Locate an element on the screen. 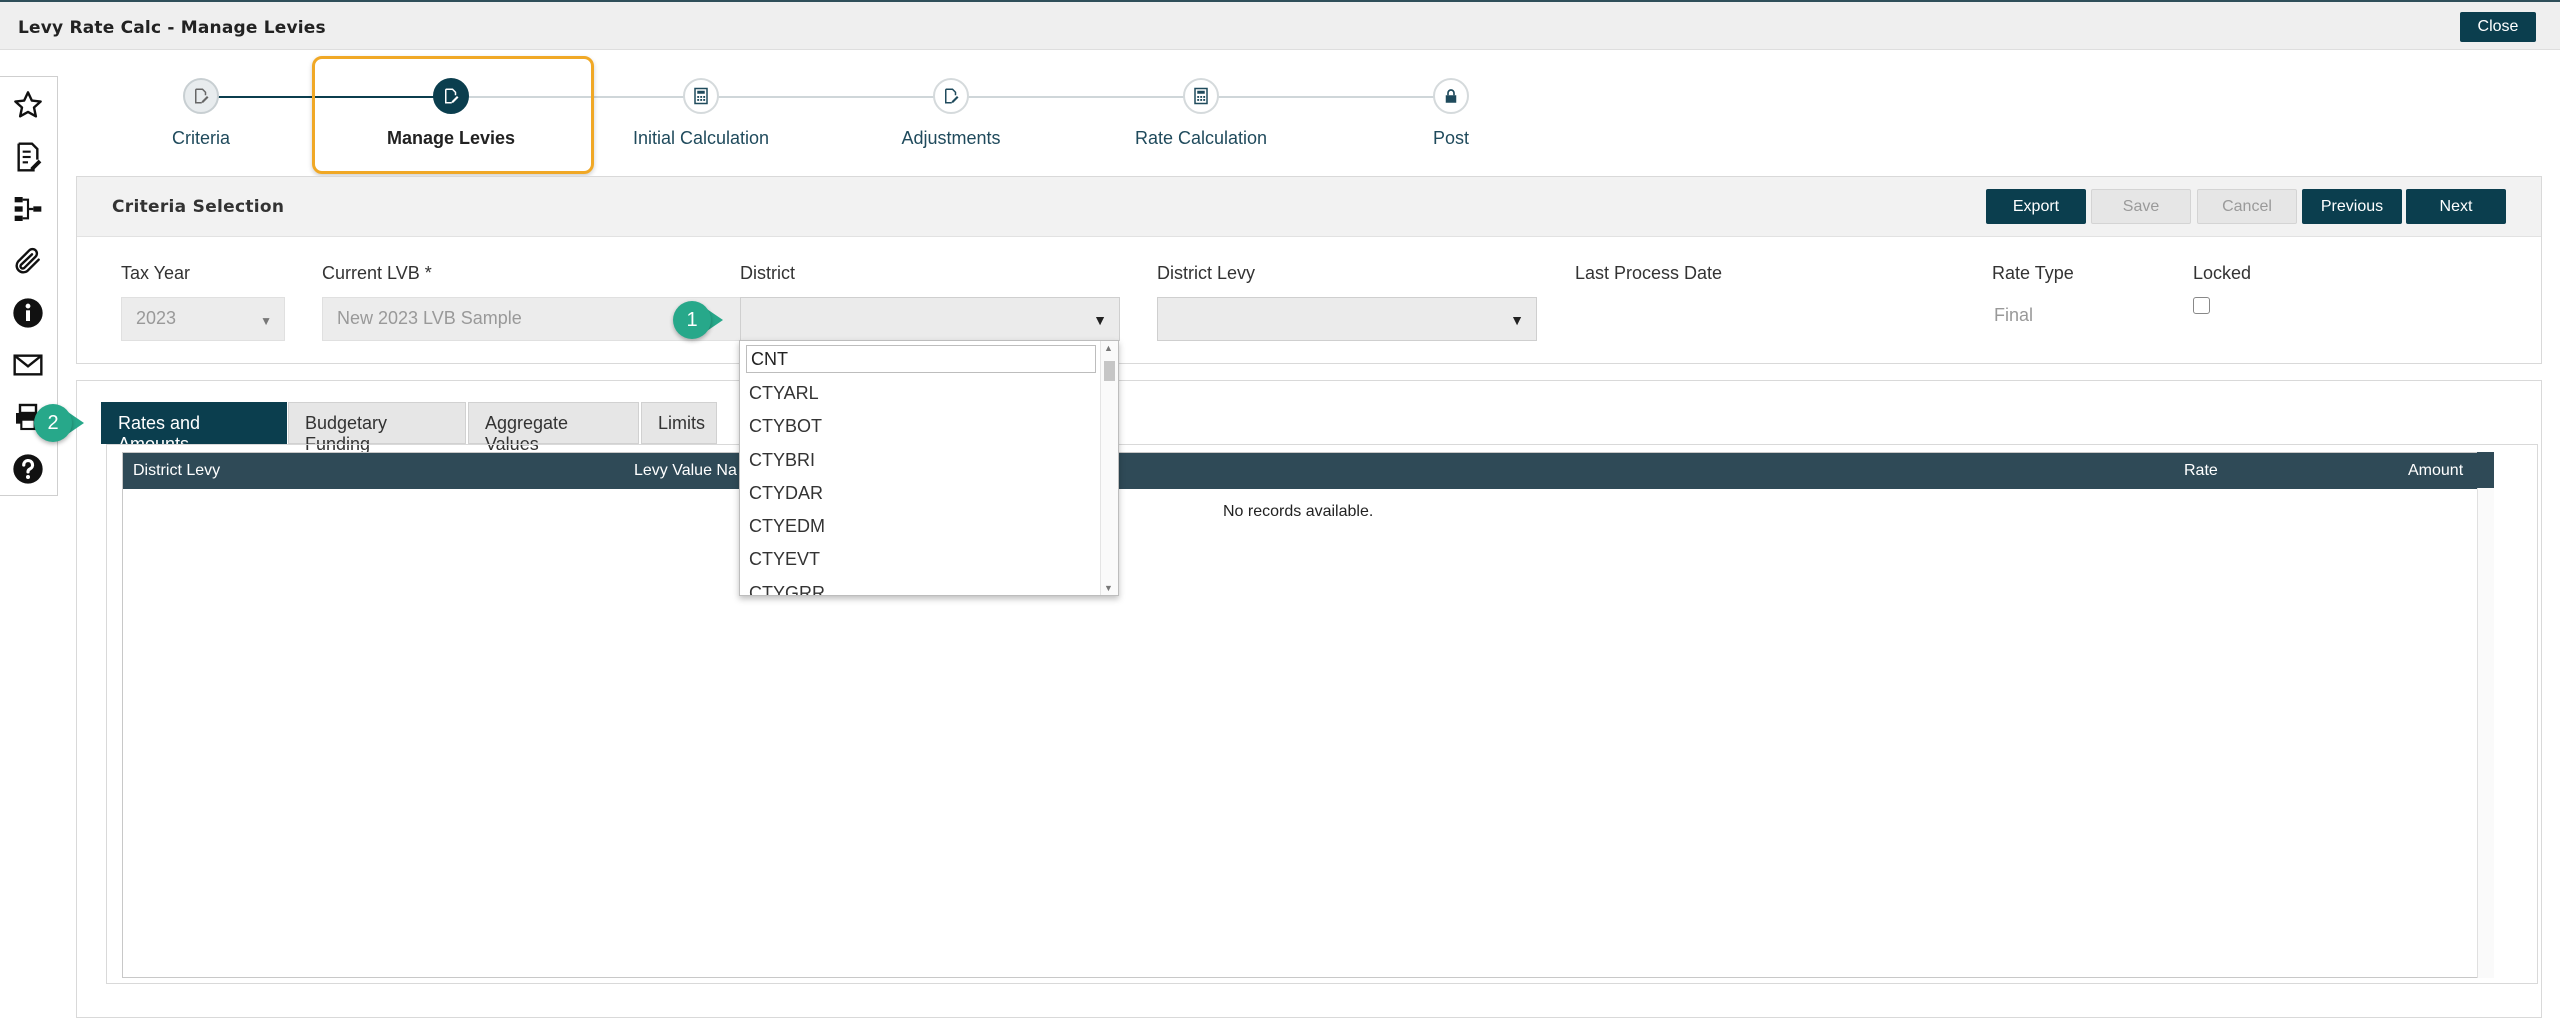 Image resolution: width=2560 pixels, height=1020 pixels. column-header-rate: Rate is located at coordinates (2201, 471).